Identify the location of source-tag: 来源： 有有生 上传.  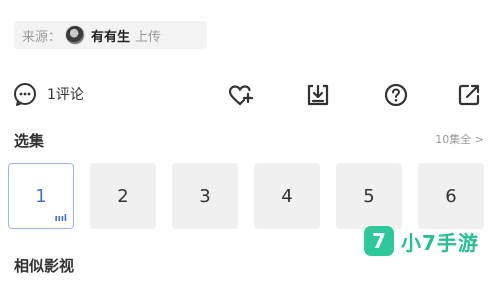
(110, 35).